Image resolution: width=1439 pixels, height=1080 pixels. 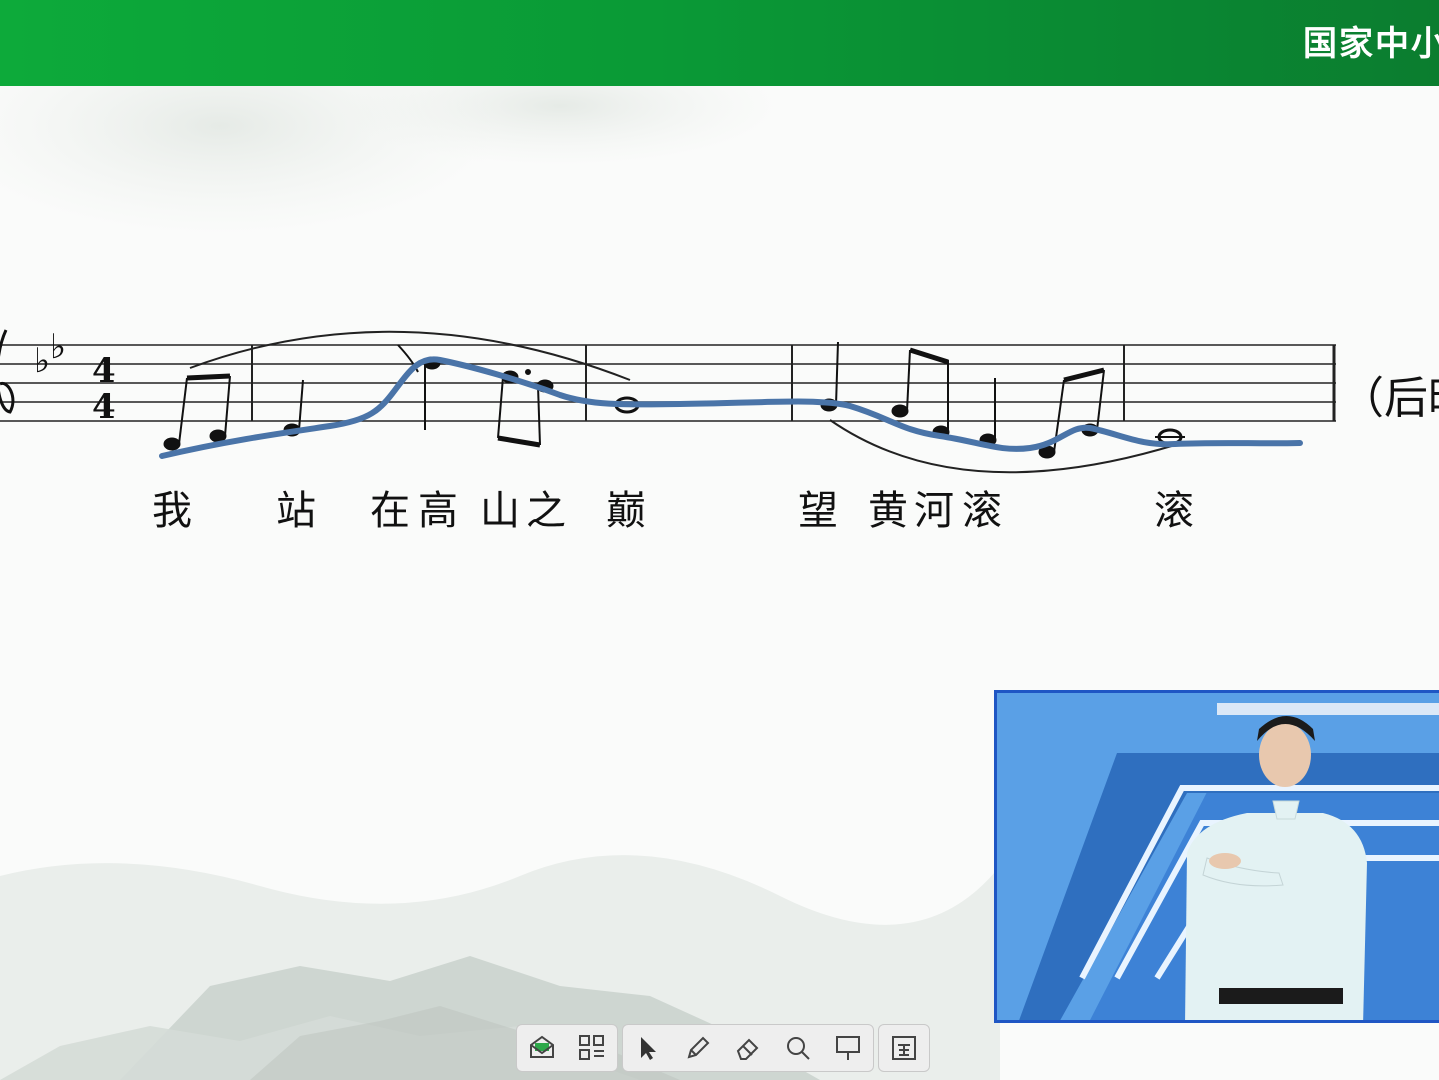 I want to click on key-signature-flats: ♭ ♭, so click(x=50, y=354).